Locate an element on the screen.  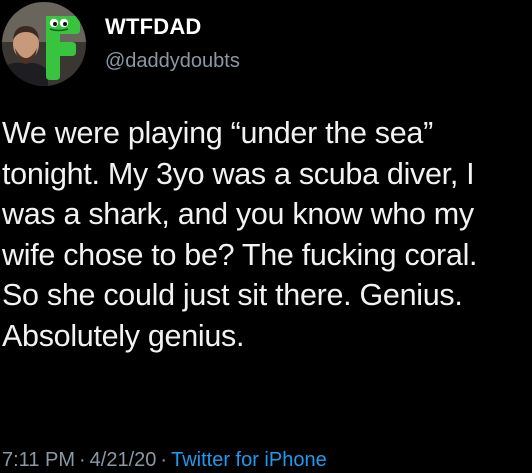
tweet-text-line: Absolutely genius. is located at coordinates (123, 335).